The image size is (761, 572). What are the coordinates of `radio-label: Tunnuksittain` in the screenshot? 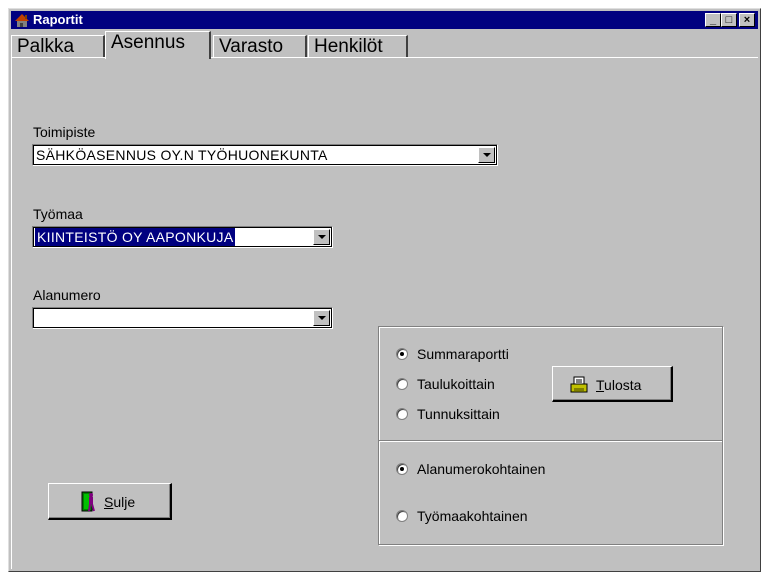 It's located at (458, 414).